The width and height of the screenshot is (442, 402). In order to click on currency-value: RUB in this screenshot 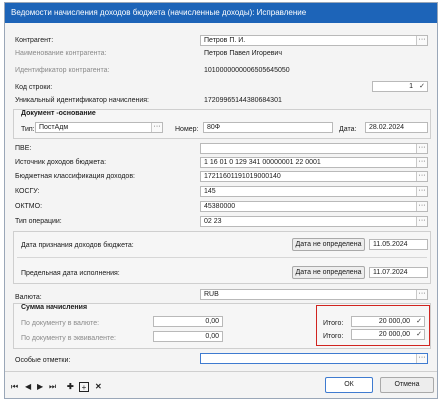, I will do `click(211, 294)`.